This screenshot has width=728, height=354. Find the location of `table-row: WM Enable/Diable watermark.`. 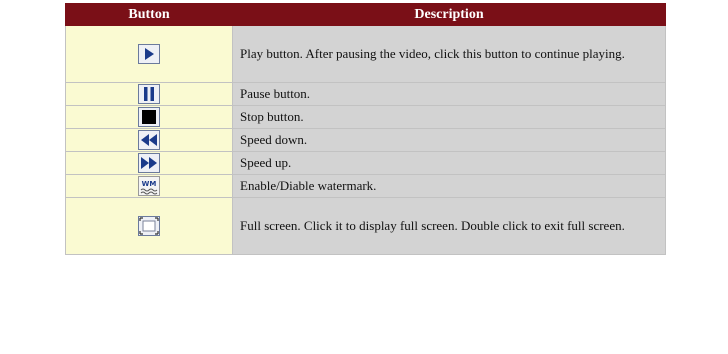

table-row: WM Enable/Diable watermark. is located at coordinates (365, 186).